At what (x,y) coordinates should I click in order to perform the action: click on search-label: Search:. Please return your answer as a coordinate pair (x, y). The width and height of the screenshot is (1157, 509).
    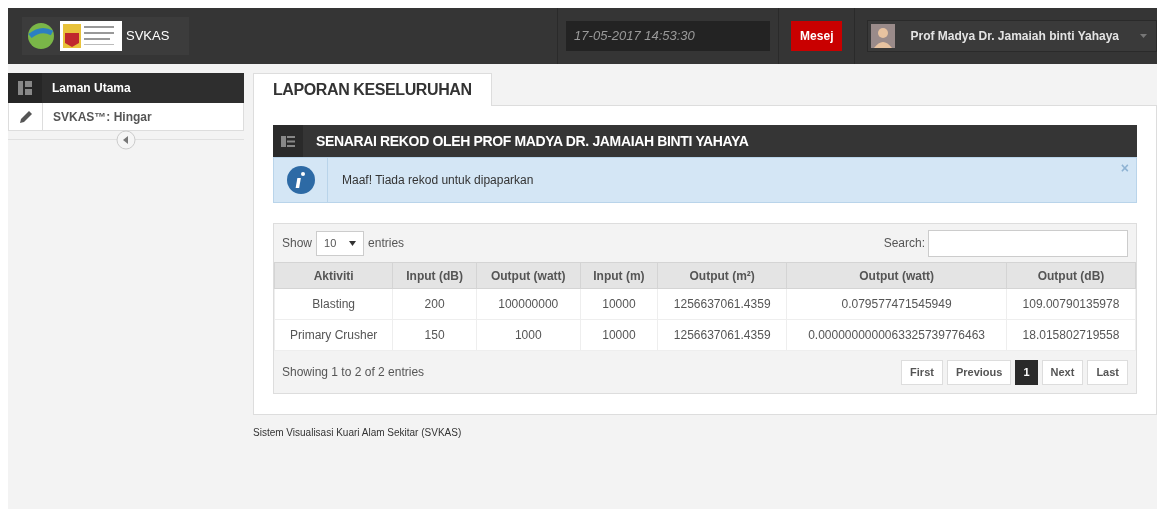
    Looking at the image, I should click on (904, 243).